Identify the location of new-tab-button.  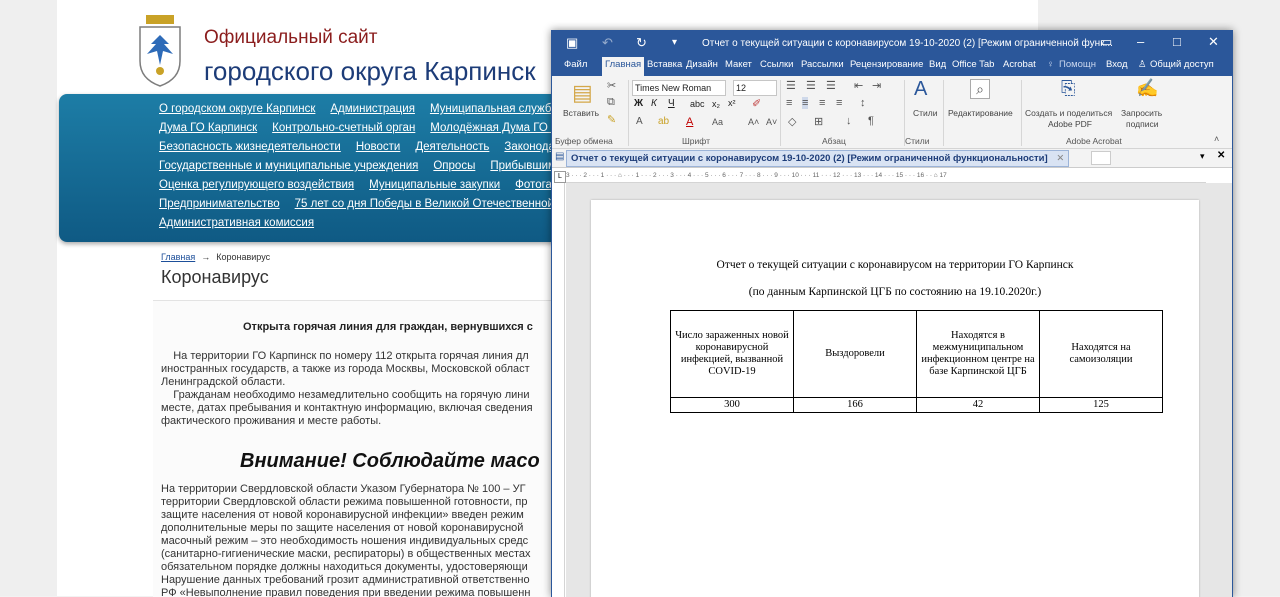
(1101, 158).